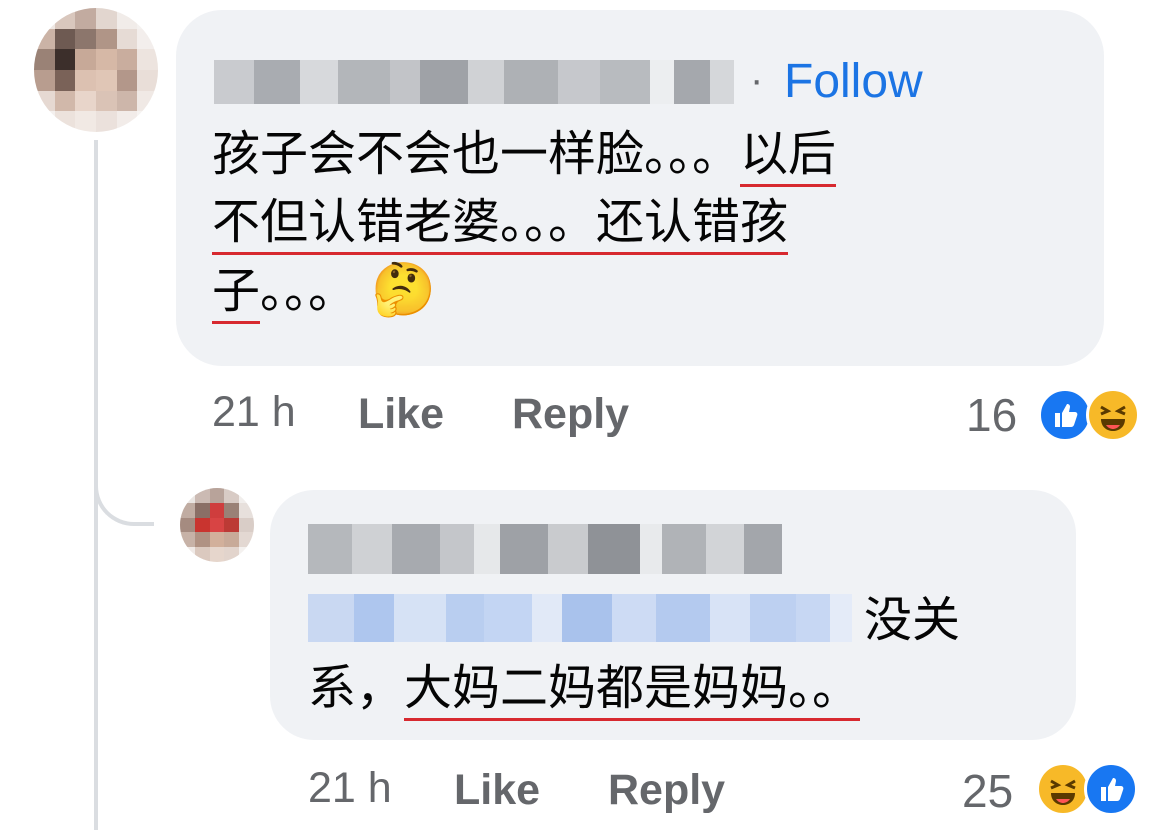 The image size is (1170, 830). Describe the element at coordinates (987, 791) in the screenshot. I see `reaction-count: 25` at that location.